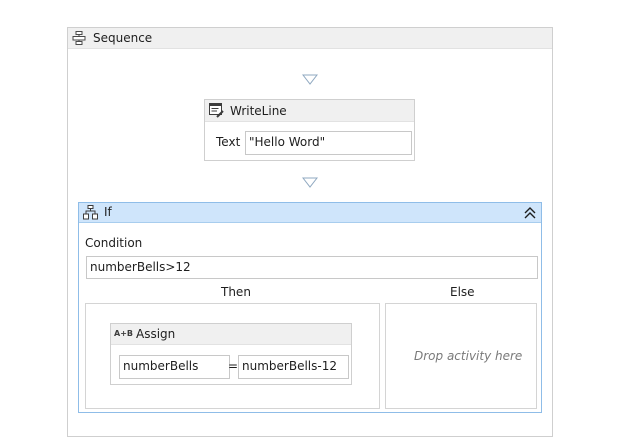  Describe the element at coordinates (312, 267) in the screenshot. I see `condition-field: numberBells>12` at that location.